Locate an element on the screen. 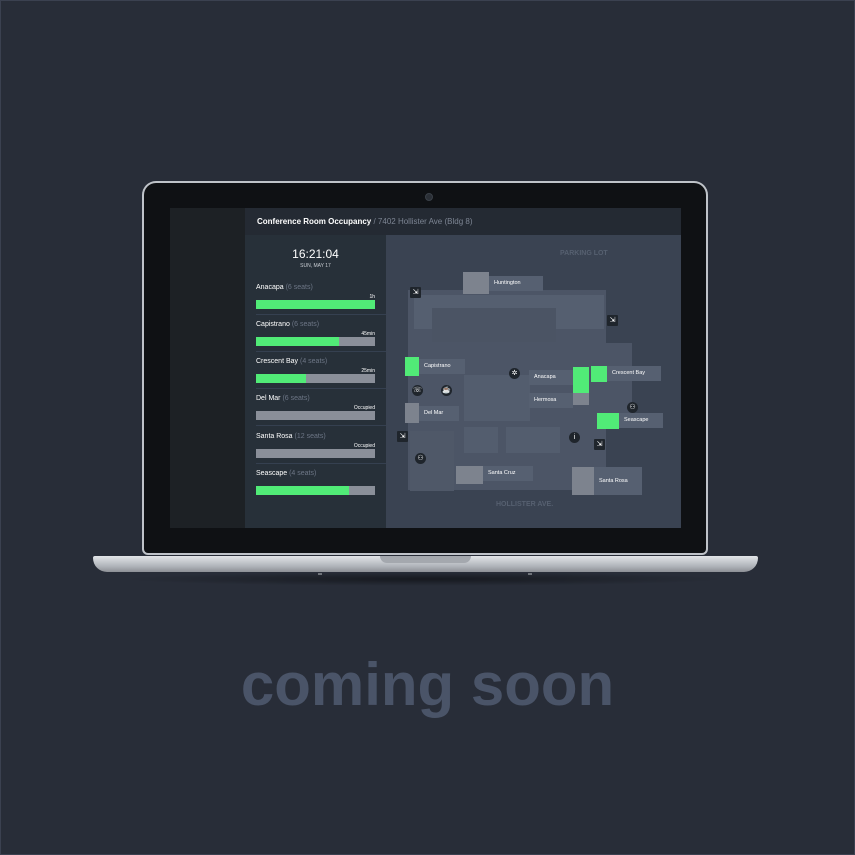 This screenshot has width=855, height=855. room-marker-santa-rosa is located at coordinates (583, 481).